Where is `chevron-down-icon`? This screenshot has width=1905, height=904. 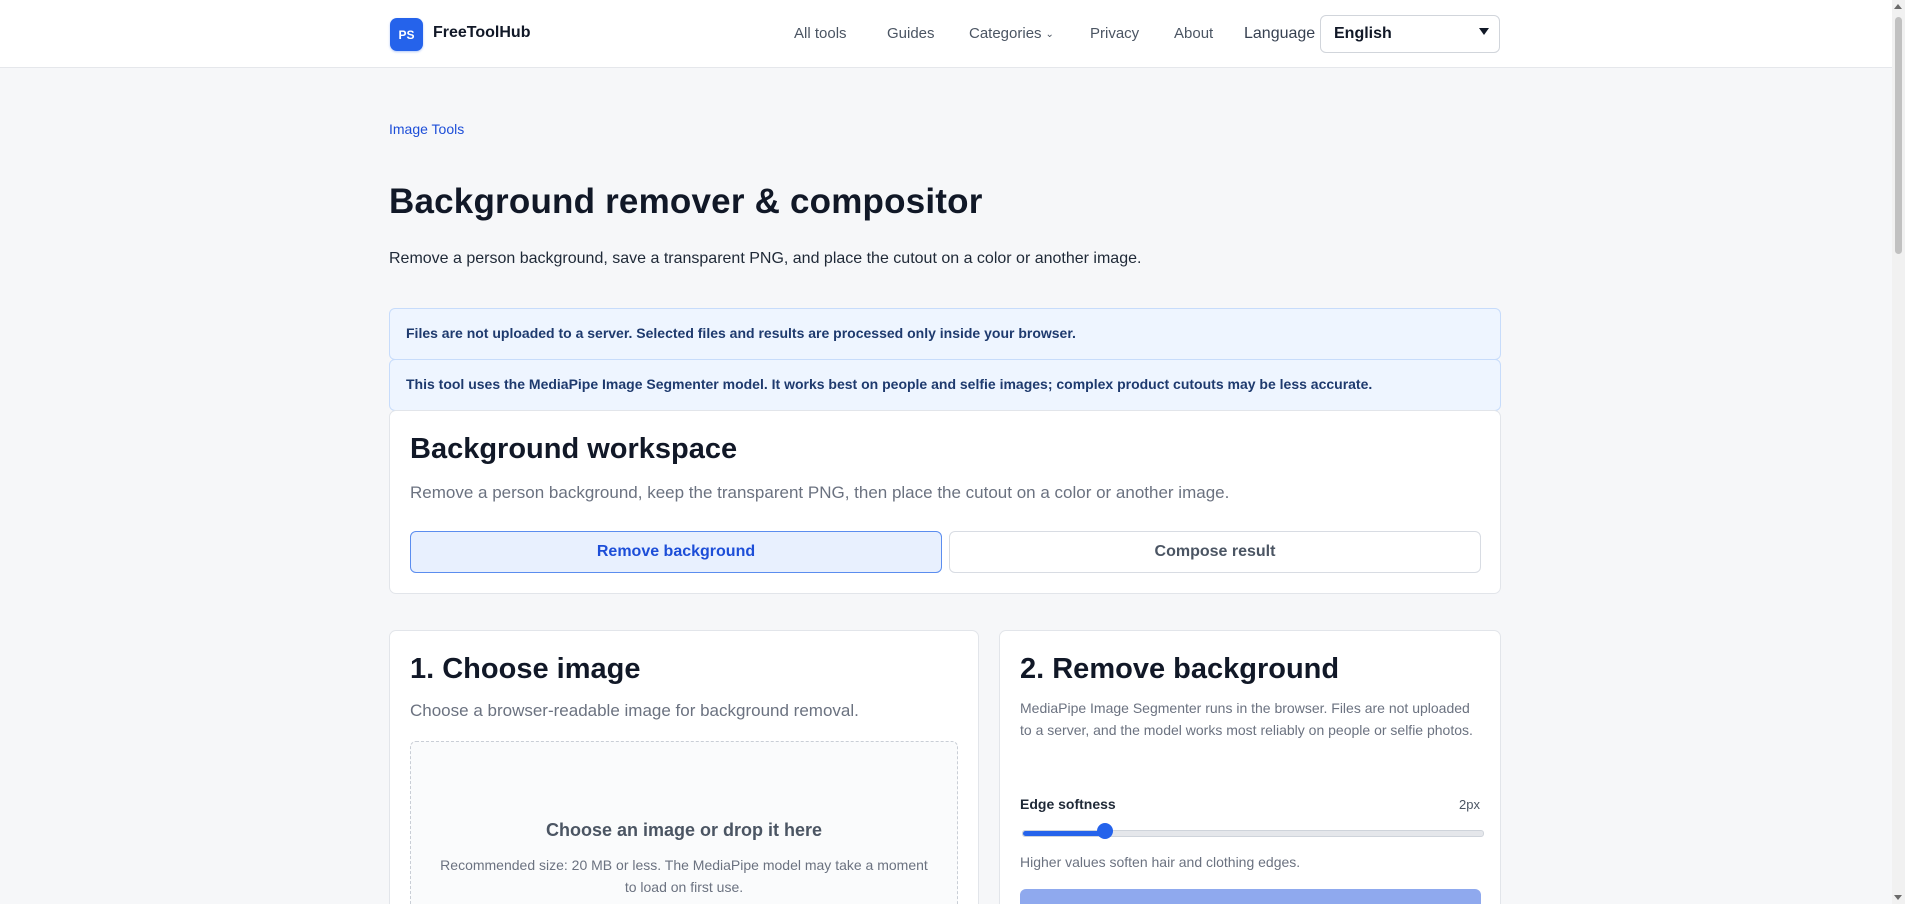 chevron-down-icon is located at coordinates (1484, 31).